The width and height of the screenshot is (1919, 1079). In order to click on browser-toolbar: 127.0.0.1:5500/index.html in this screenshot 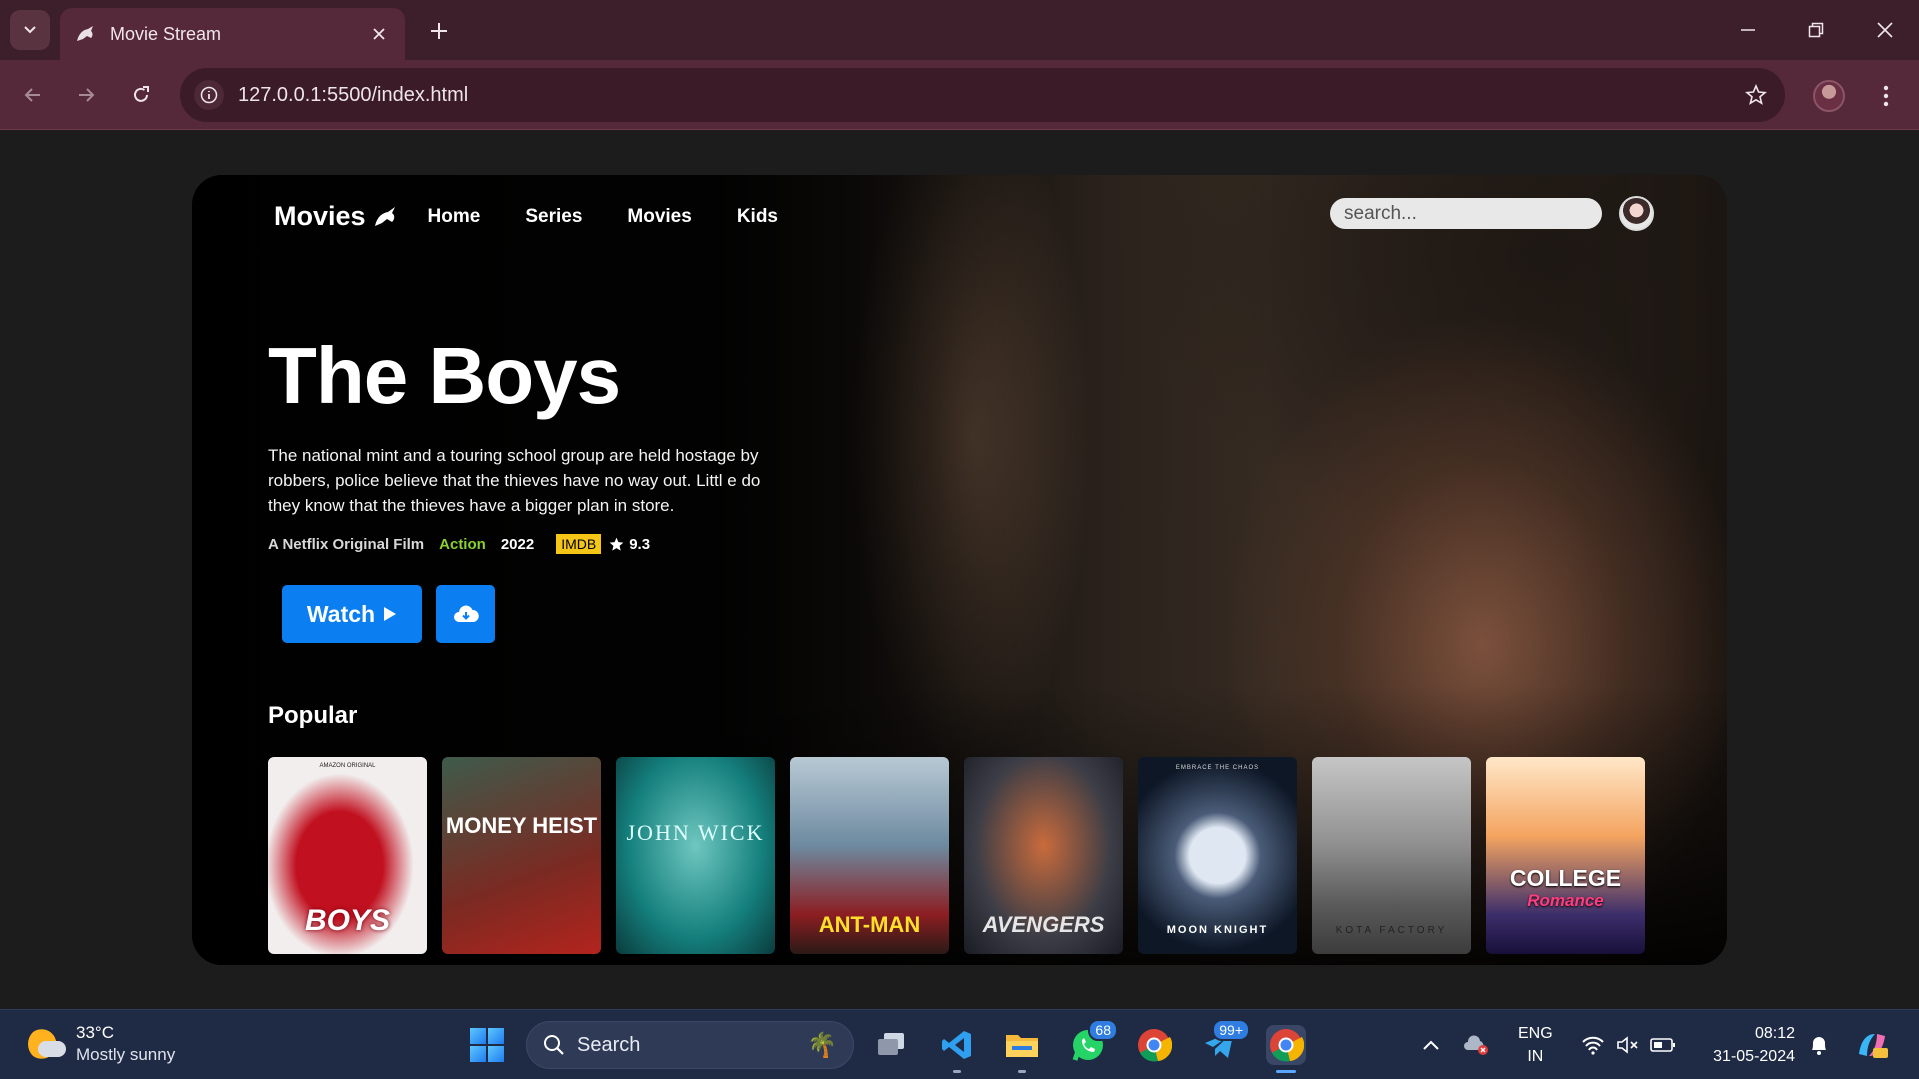, I will do `click(959, 95)`.